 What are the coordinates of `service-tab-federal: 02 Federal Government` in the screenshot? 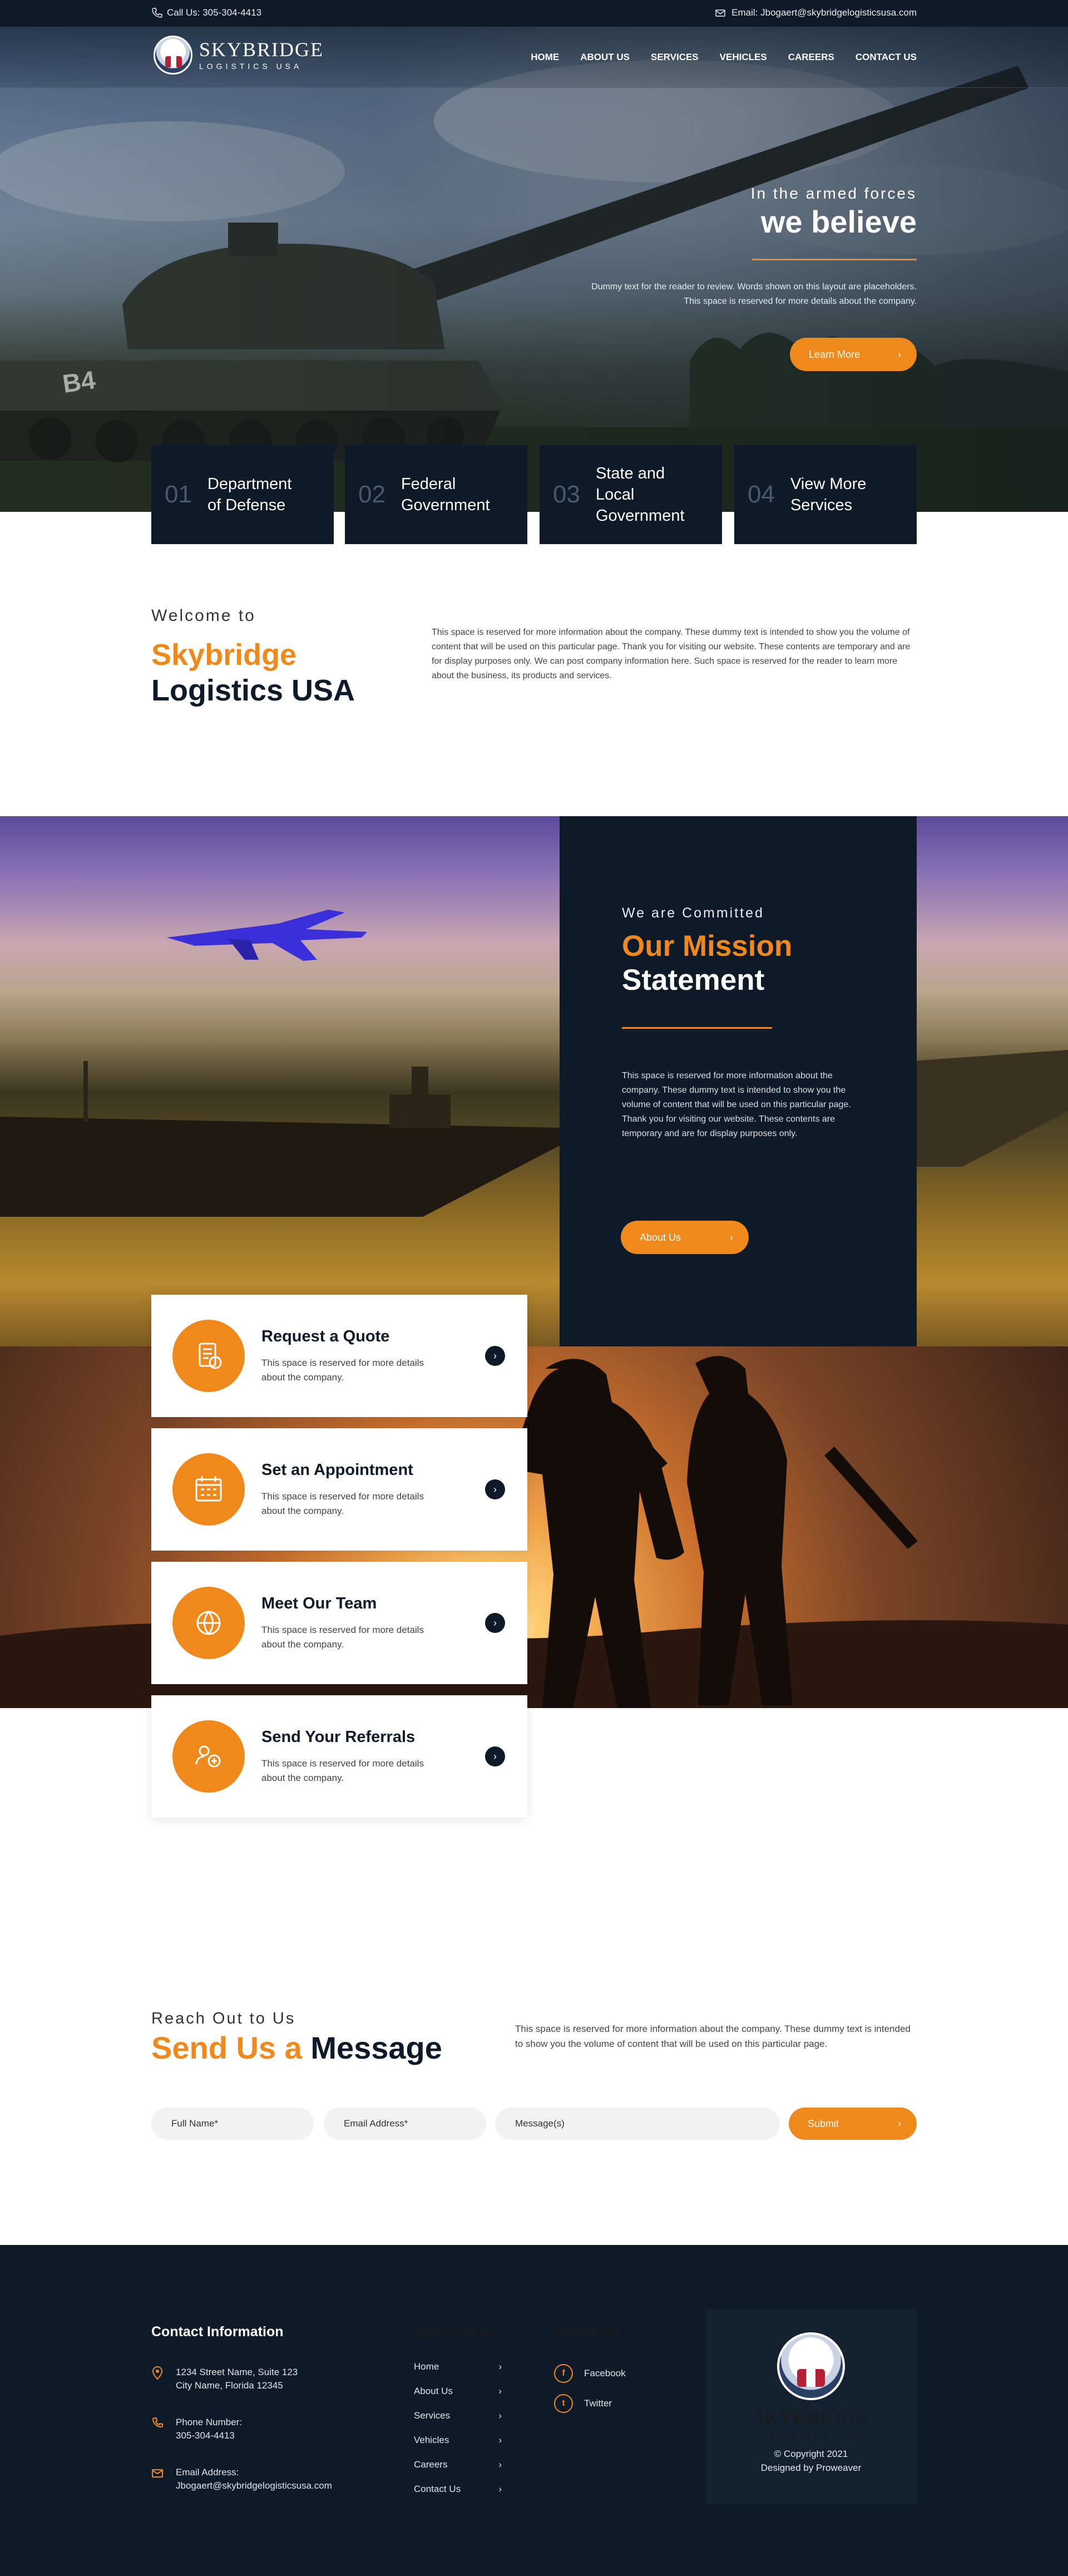 It's located at (436, 494).